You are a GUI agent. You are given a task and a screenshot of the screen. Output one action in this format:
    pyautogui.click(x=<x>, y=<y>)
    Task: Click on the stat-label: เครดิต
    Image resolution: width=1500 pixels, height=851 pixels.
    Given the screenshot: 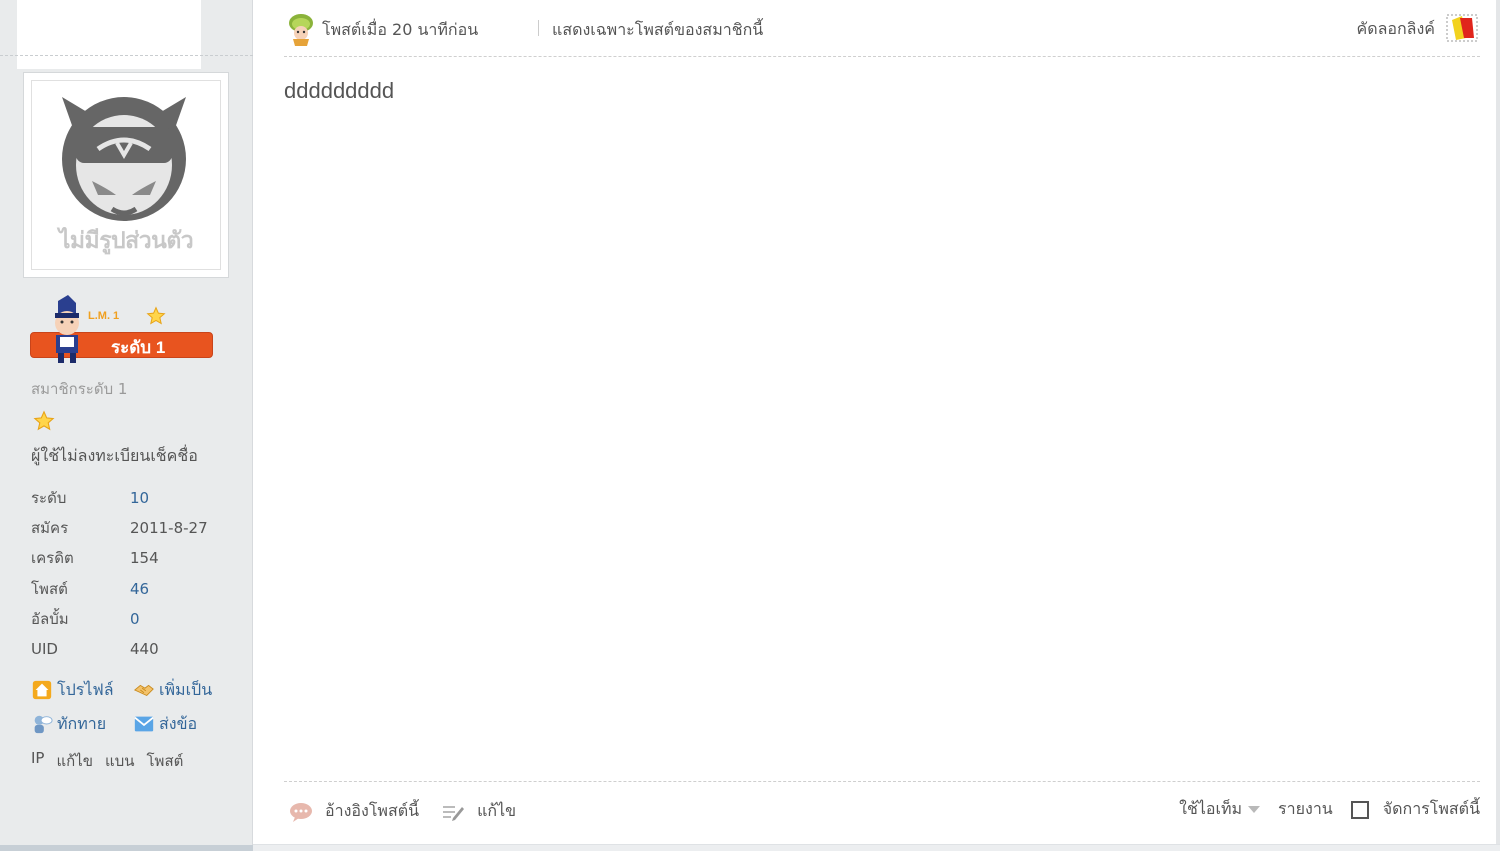 What is the action you would take?
    pyautogui.click(x=52, y=558)
    